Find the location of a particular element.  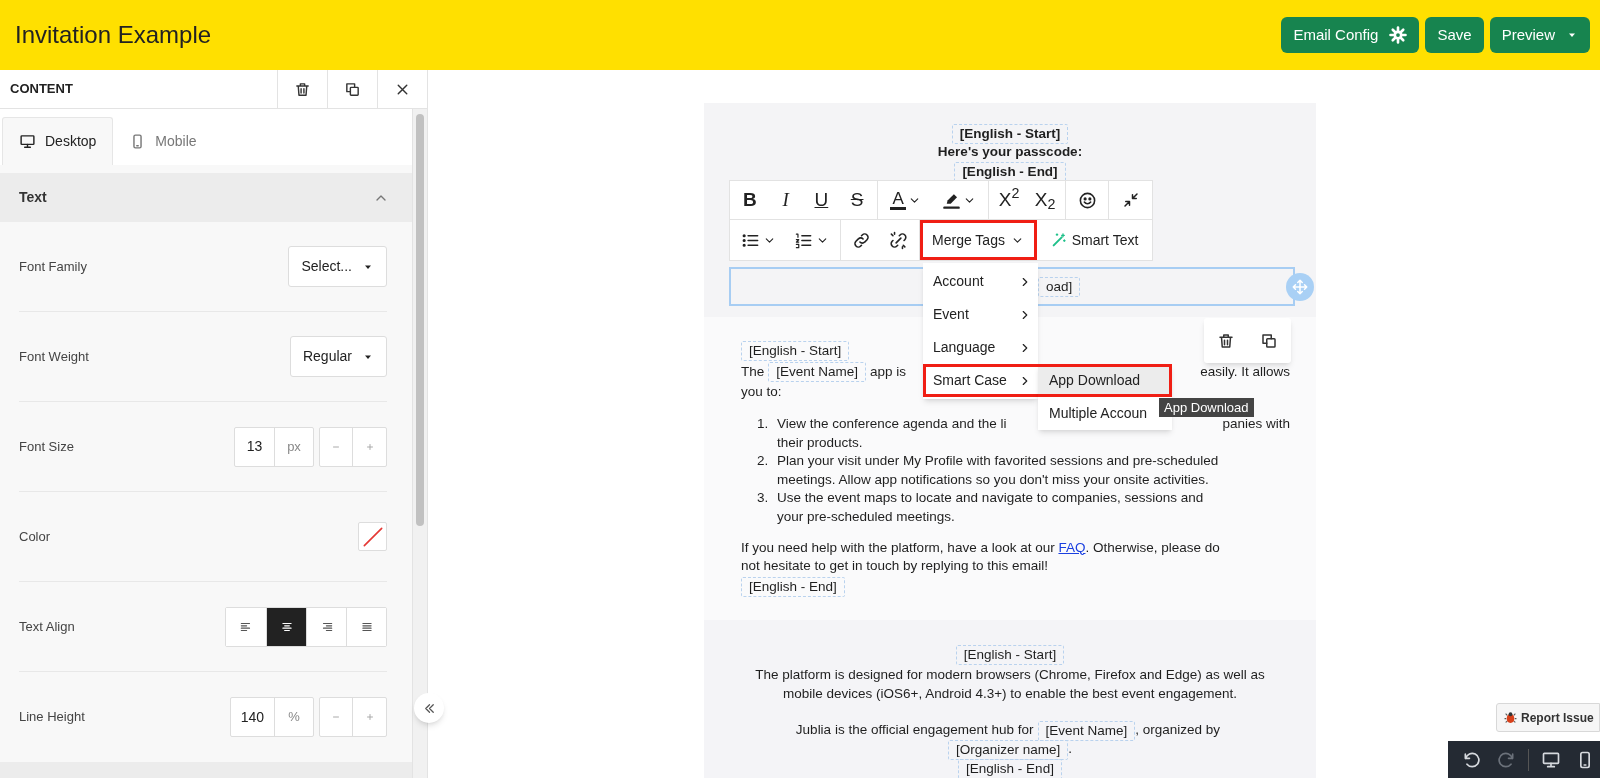

body-text: The is located at coordinates (753, 371).